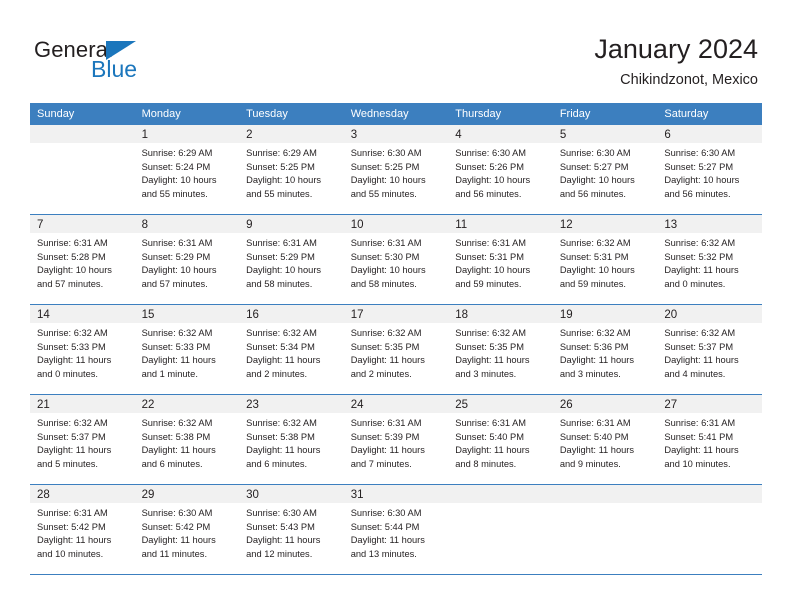 The image size is (792, 612). Describe the element at coordinates (176, 256) in the screenshot. I see `day-info-line: Sunset: 5:29 PM` at that location.